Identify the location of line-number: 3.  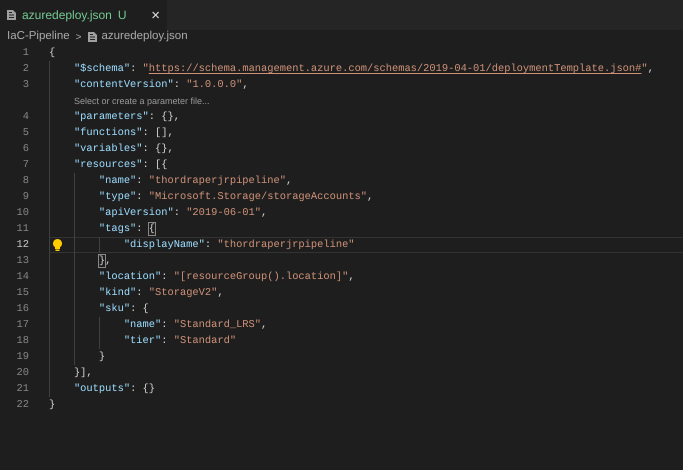
(25, 85).